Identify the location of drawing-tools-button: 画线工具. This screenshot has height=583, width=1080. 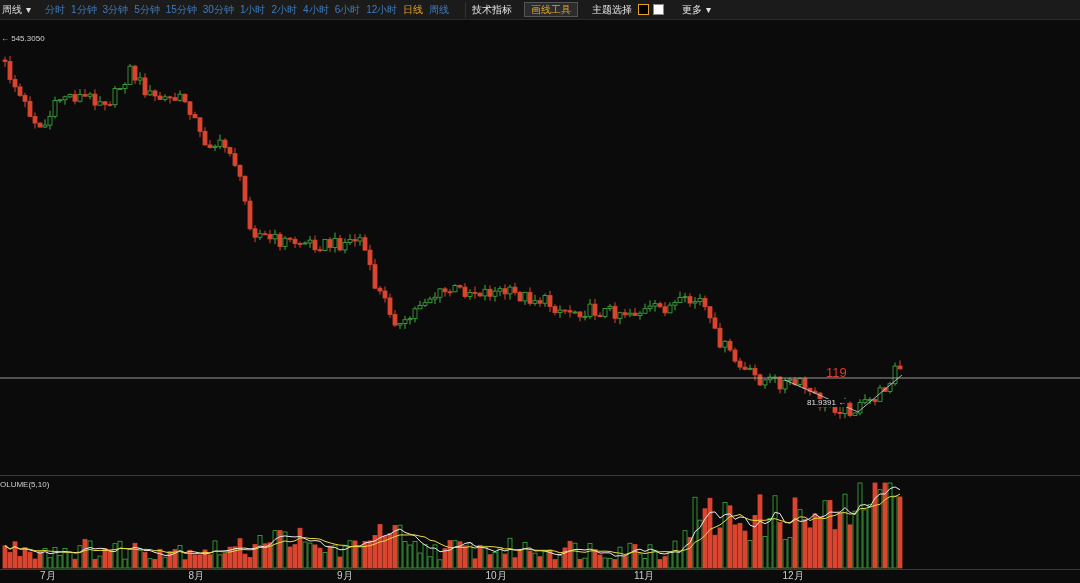
(551, 9).